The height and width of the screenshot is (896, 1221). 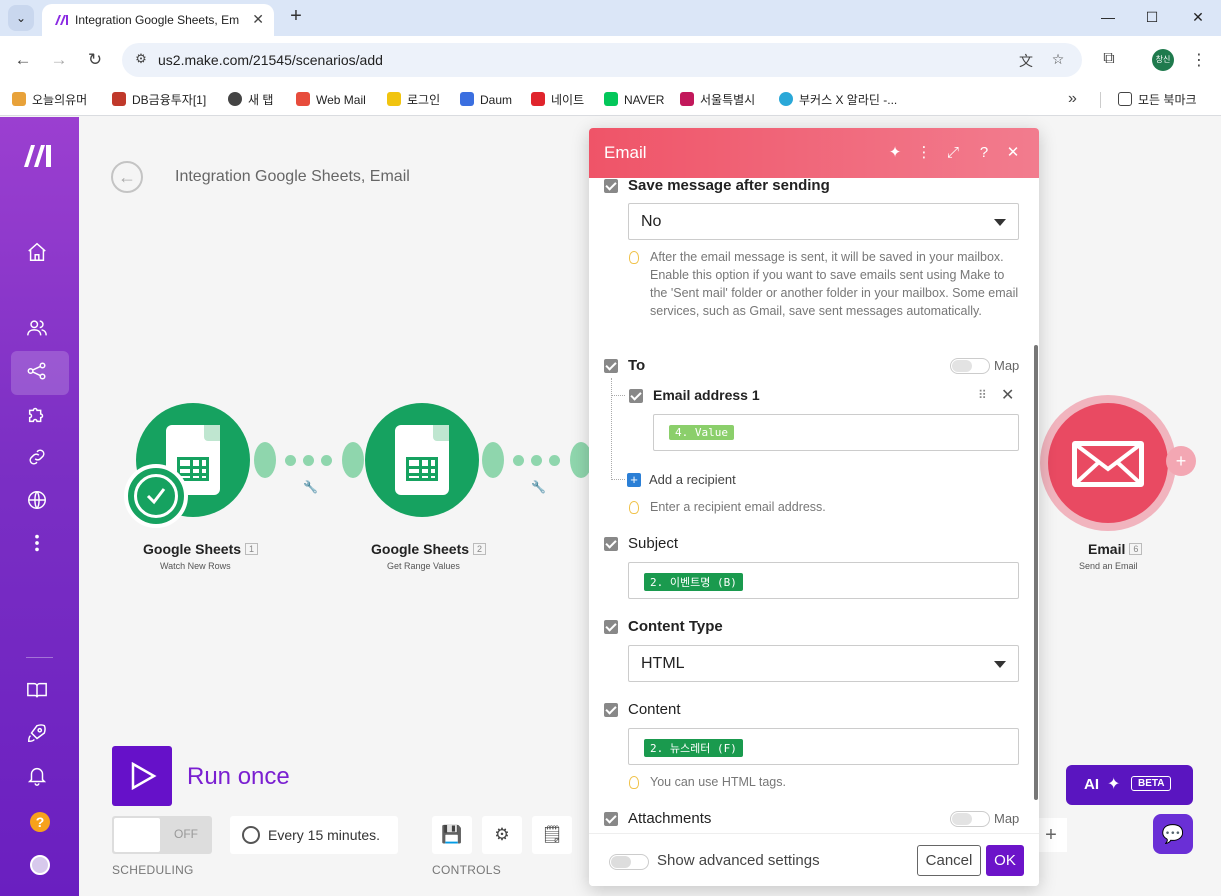 What do you see at coordinates (40, 736) in the screenshot?
I see `rocket-icon` at bounding box center [40, 736].